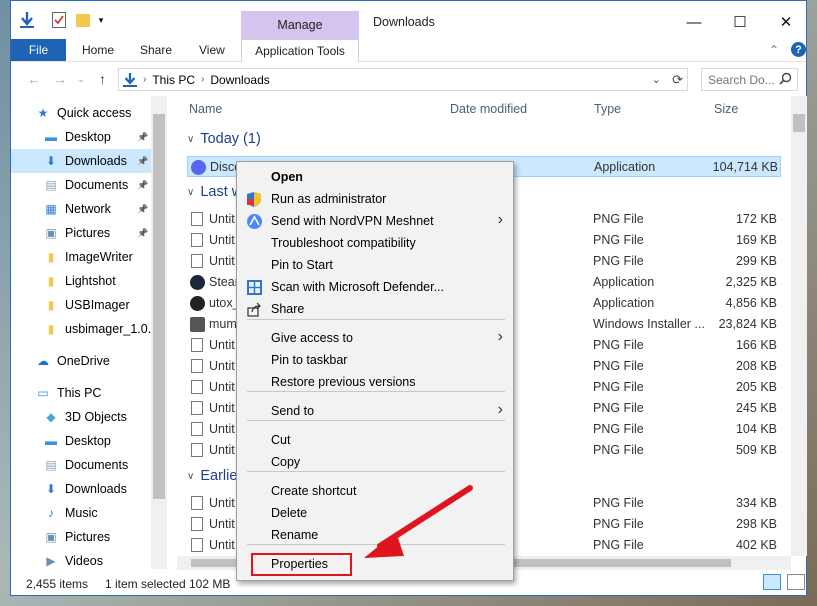 This screenshot has width=817, height=606. I want to click on nav-item-label: This PC, so click(79, 393).